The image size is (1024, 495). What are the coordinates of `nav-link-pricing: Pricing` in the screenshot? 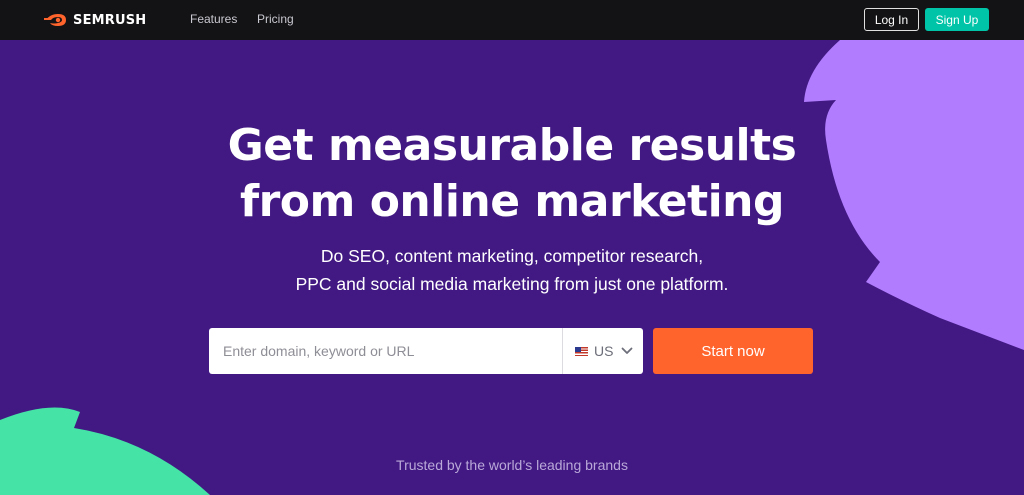 It's located at (275, 19).